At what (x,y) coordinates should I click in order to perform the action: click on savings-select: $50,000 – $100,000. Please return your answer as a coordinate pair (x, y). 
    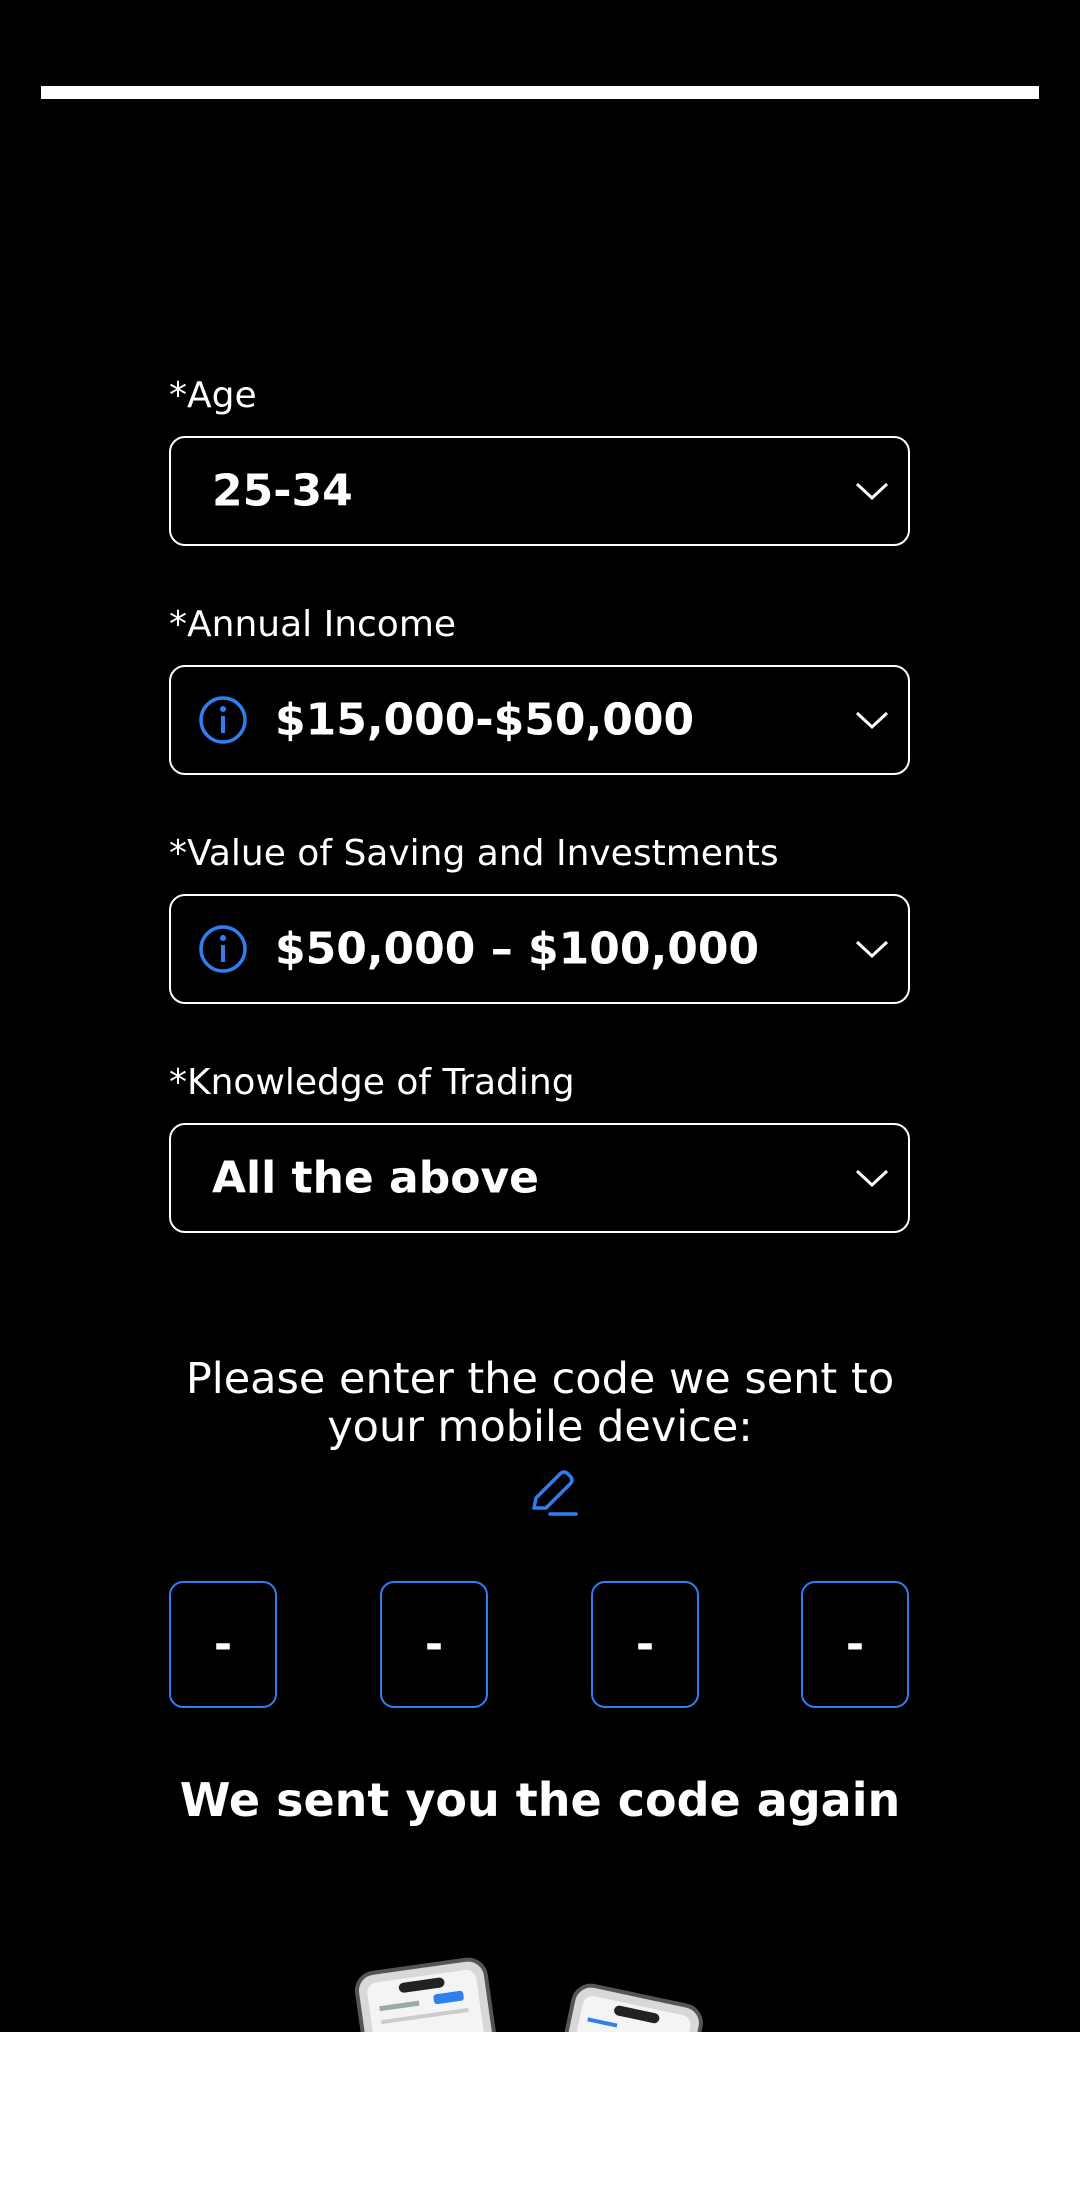
    Looking at the image, I should click on (539, 949).